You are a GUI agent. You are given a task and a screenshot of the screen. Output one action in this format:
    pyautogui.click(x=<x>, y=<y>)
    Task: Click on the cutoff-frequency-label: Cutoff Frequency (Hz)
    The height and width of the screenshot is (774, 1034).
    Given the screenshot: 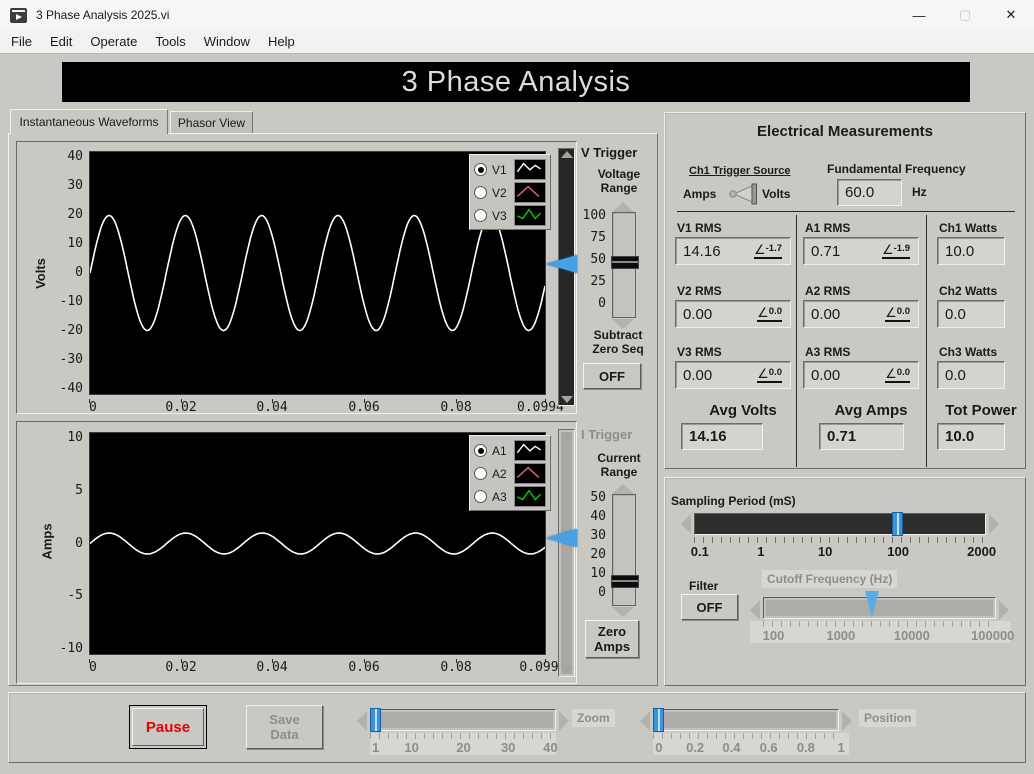 What is the action you would take?
    pyautogui.click(x=830, y=579)
    